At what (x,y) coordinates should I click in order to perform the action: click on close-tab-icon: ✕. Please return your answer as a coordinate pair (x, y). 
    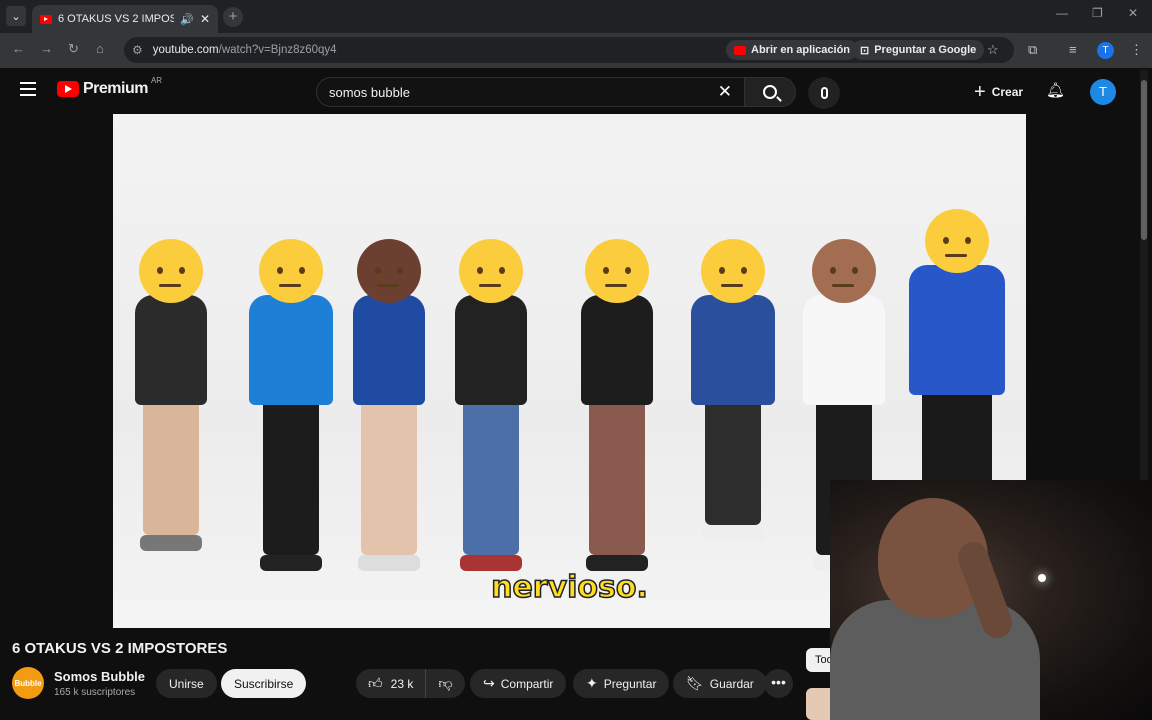
    Looking at the image, I should click on (205, 19).